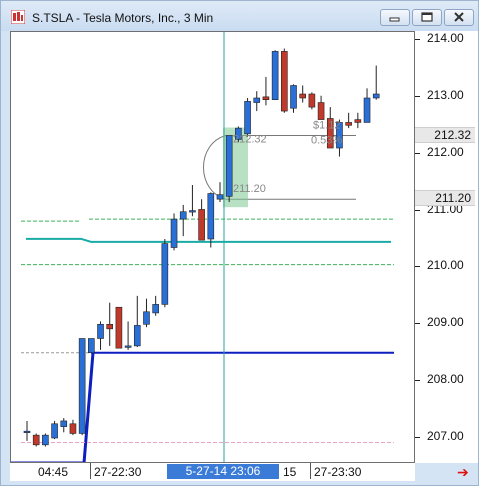 Image resolution: width=479 pixels, height=486 pixels. I want to click on measure-low-label: 211.20, so click(249, 189).